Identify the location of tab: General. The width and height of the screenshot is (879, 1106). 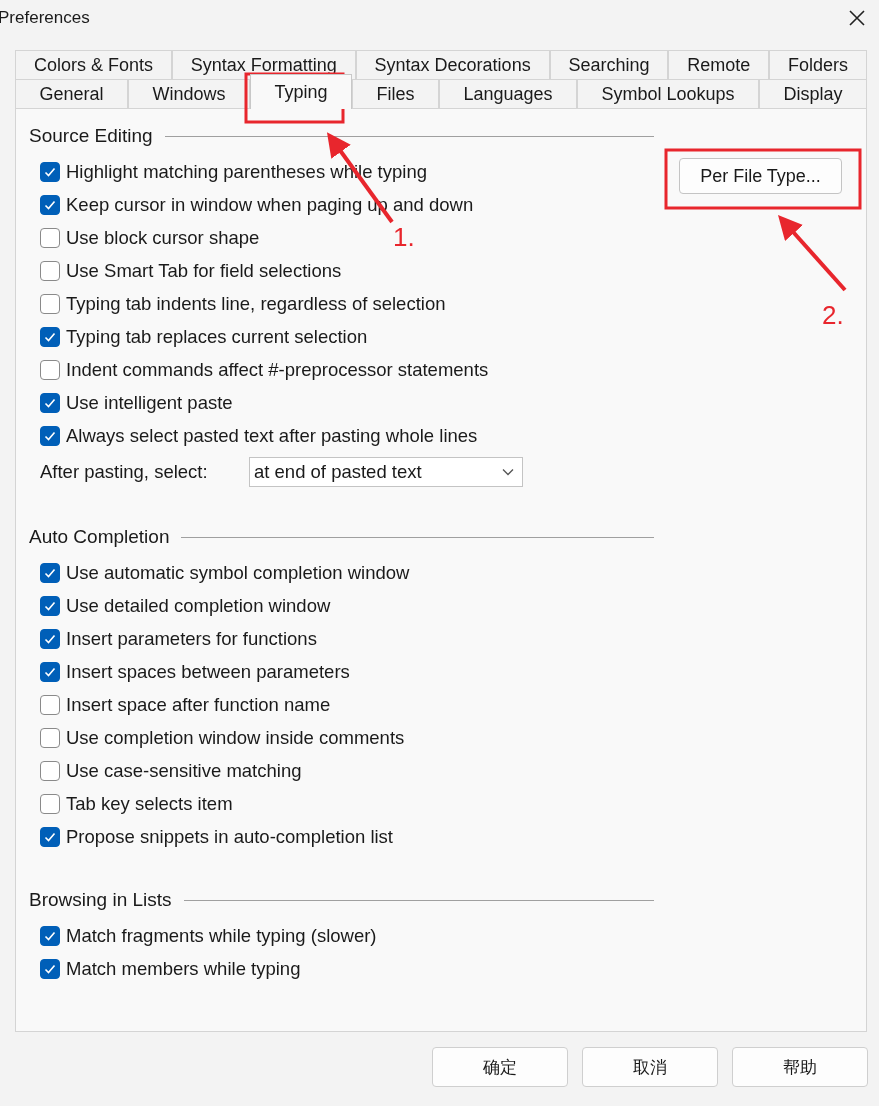
(71, 93).